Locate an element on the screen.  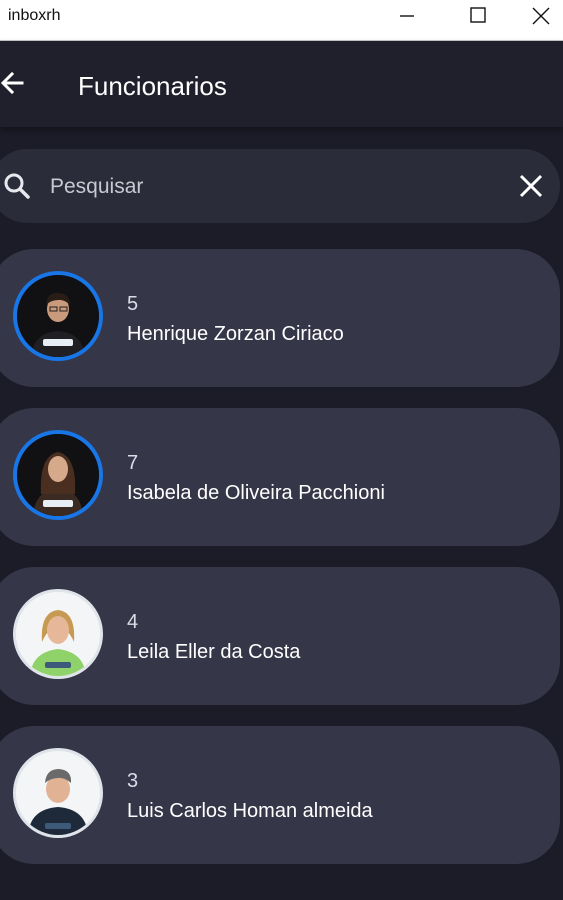
employee-name: Isabela de Oliveira Pacchioni is located at coordinates (256, 493).